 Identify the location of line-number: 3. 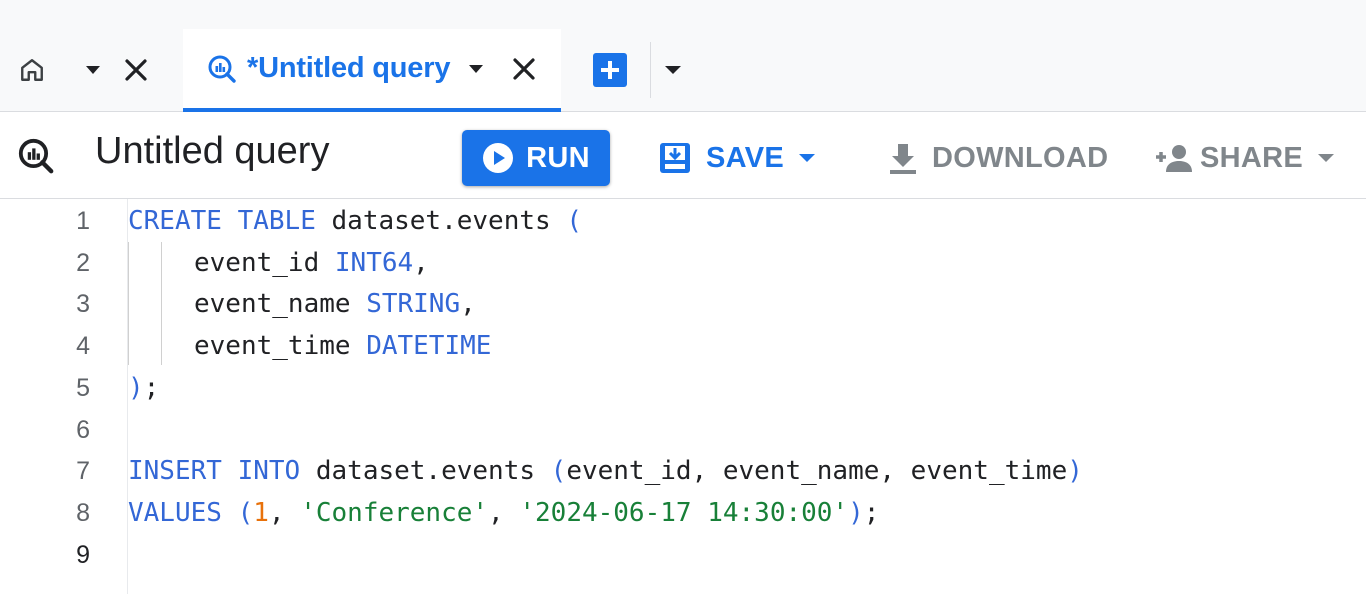
(83, 304).